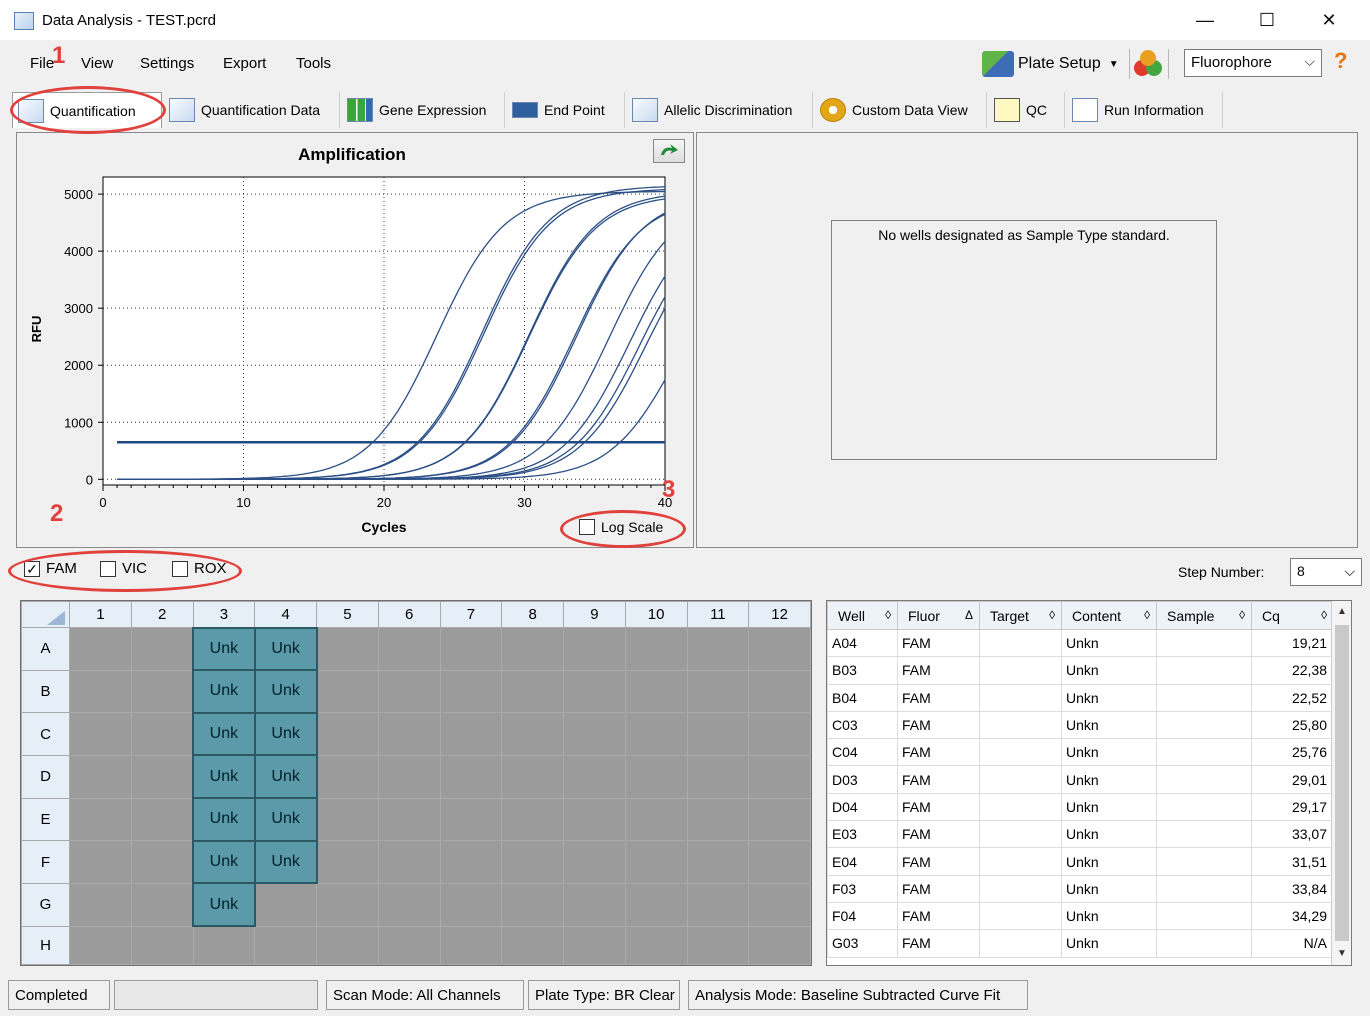 This screenshot has width=1370, height=1016. Describe the element at coordinates (901, 110) in the screenshot. I see `tab-custom-data-view: Custom Data View` at that location.